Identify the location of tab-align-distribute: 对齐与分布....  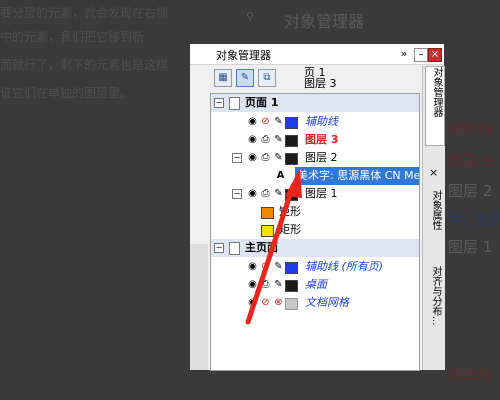
(434, 299).